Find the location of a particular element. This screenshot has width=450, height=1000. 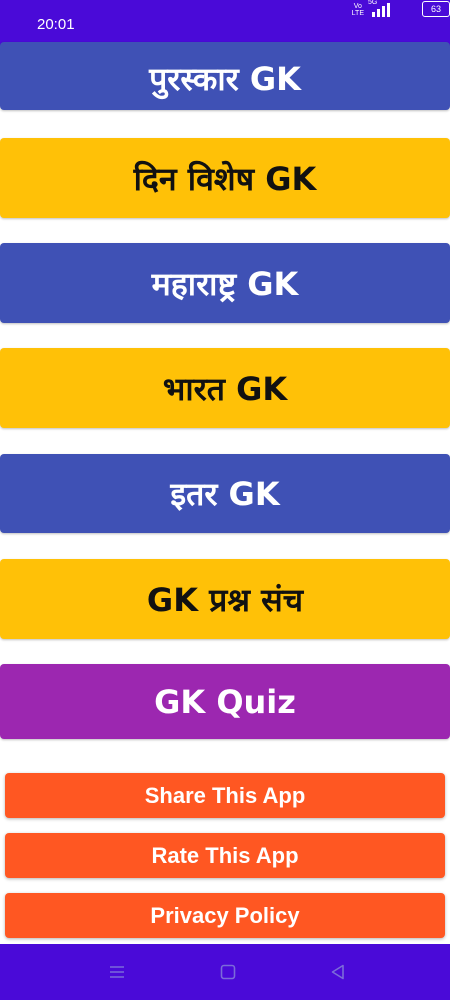

menu-button-bharat-gk: भारत GK is located at coordinates (225, 388).